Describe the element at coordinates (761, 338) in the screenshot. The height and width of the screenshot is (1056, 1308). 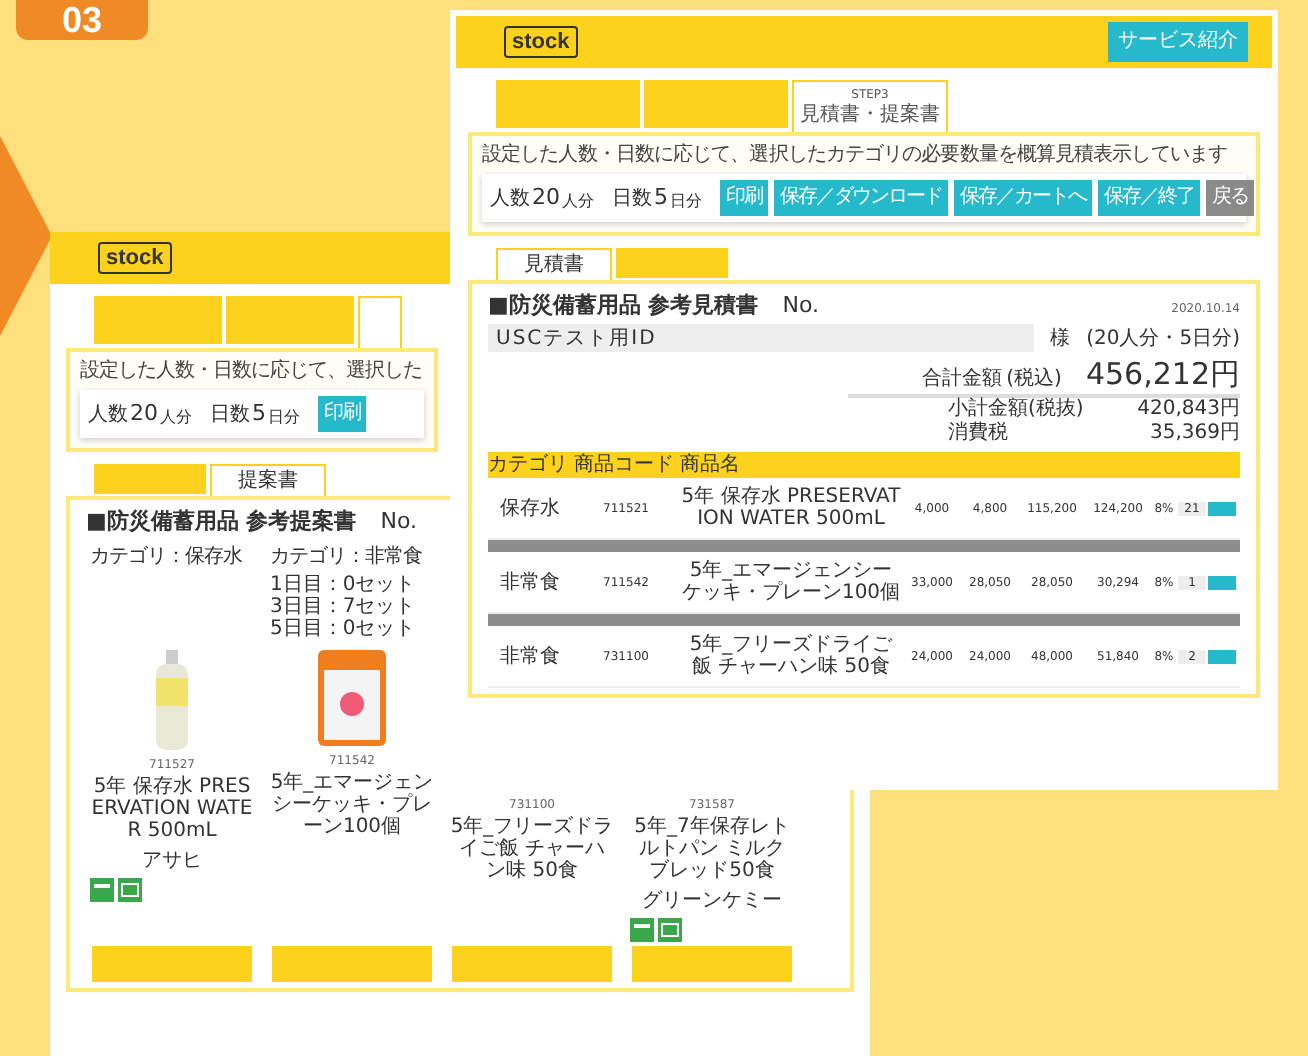
I see `customer-name: USCテスト用ID` at that location.